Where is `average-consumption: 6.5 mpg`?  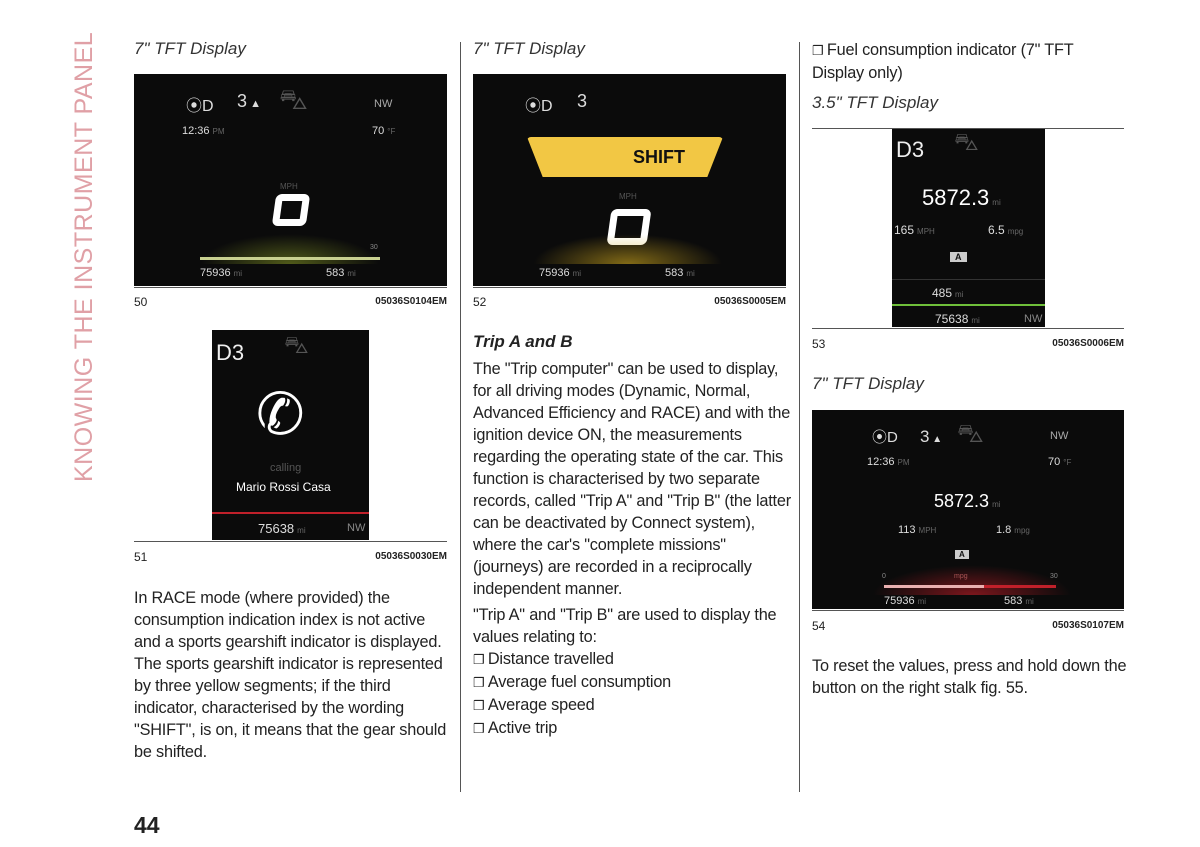 average-consumption: 6.5 mpg is located at coordinates (1006, 230).